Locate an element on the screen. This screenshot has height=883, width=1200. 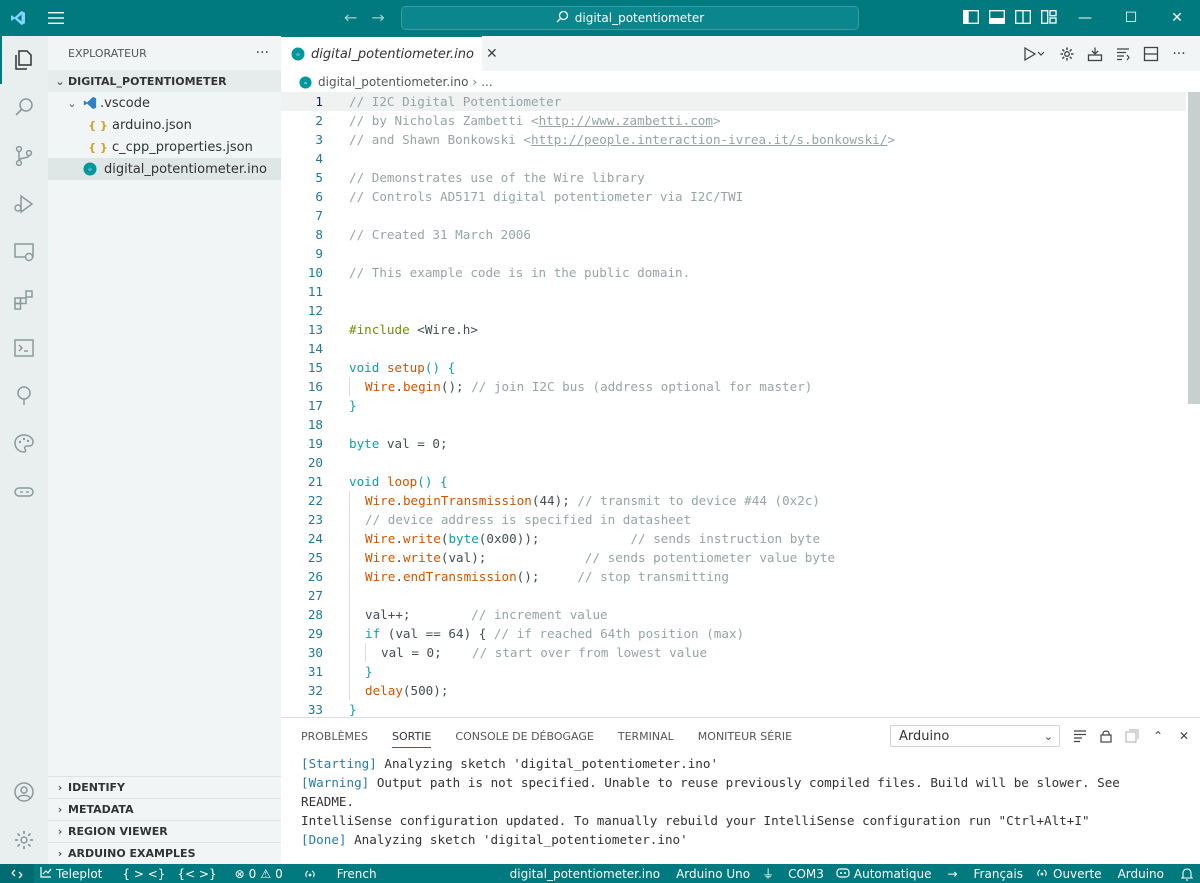
notifications-bell-icon is located at coordinates (1187, 873).